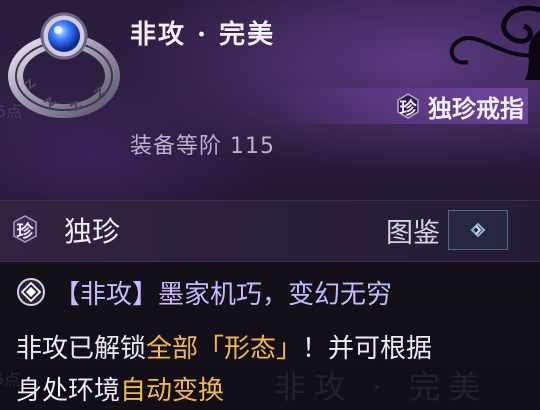 The height and width of the screenshot is (410, 540). I want to click on description-line-1: 非攻已解锁全部「形态」！并可根据, so click(224, 346).